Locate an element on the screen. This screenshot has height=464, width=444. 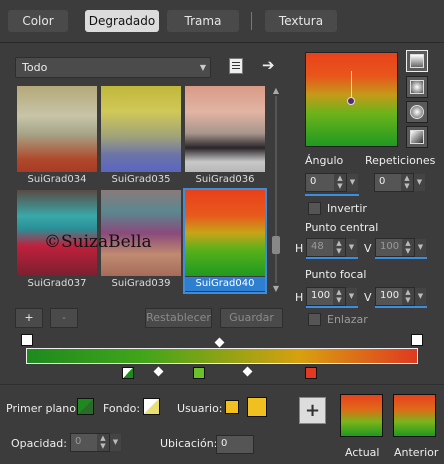
add-gradient-button: + is located at coordinates (29, 318).